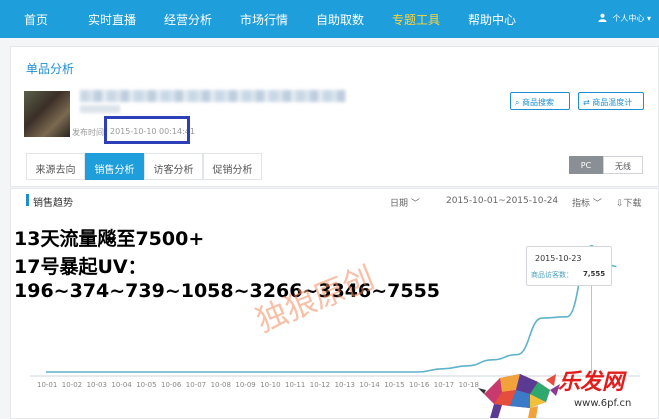  What do you see at coordinates (72, 385) in the screenshot?
I see `x-tick-label: 10-02` at bounding box center [72, 385].